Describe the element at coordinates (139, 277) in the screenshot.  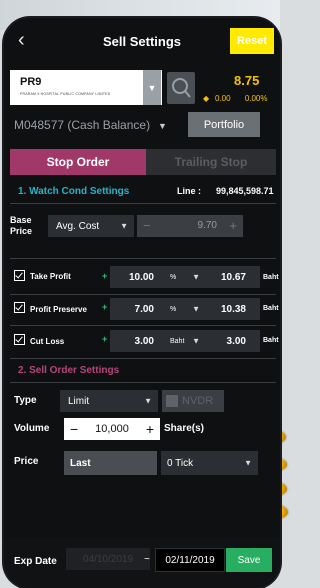
I see `take-profit-input: 10.00` at that location.